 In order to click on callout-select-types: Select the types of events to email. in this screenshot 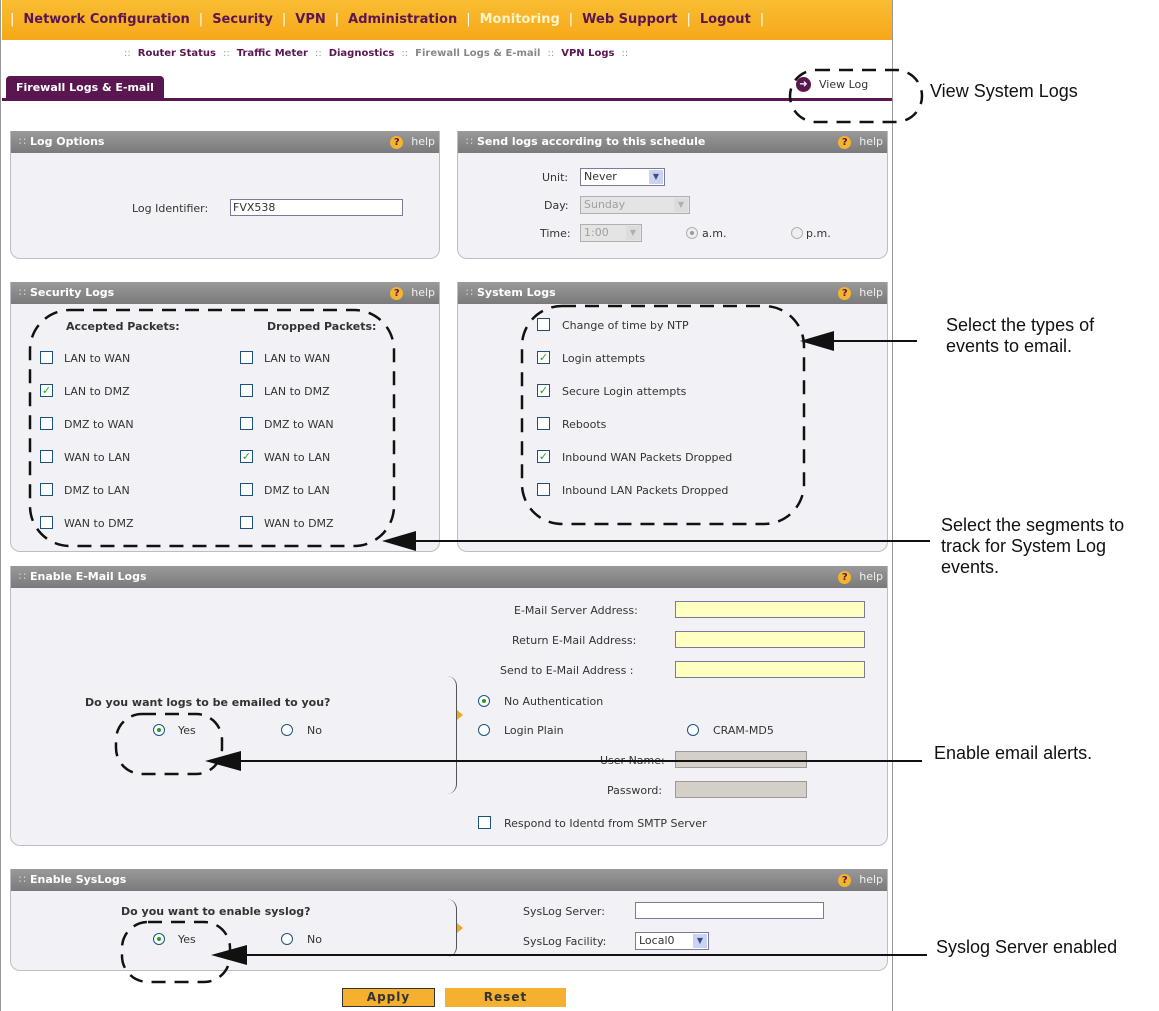, I will do `click(1020, 335)`.